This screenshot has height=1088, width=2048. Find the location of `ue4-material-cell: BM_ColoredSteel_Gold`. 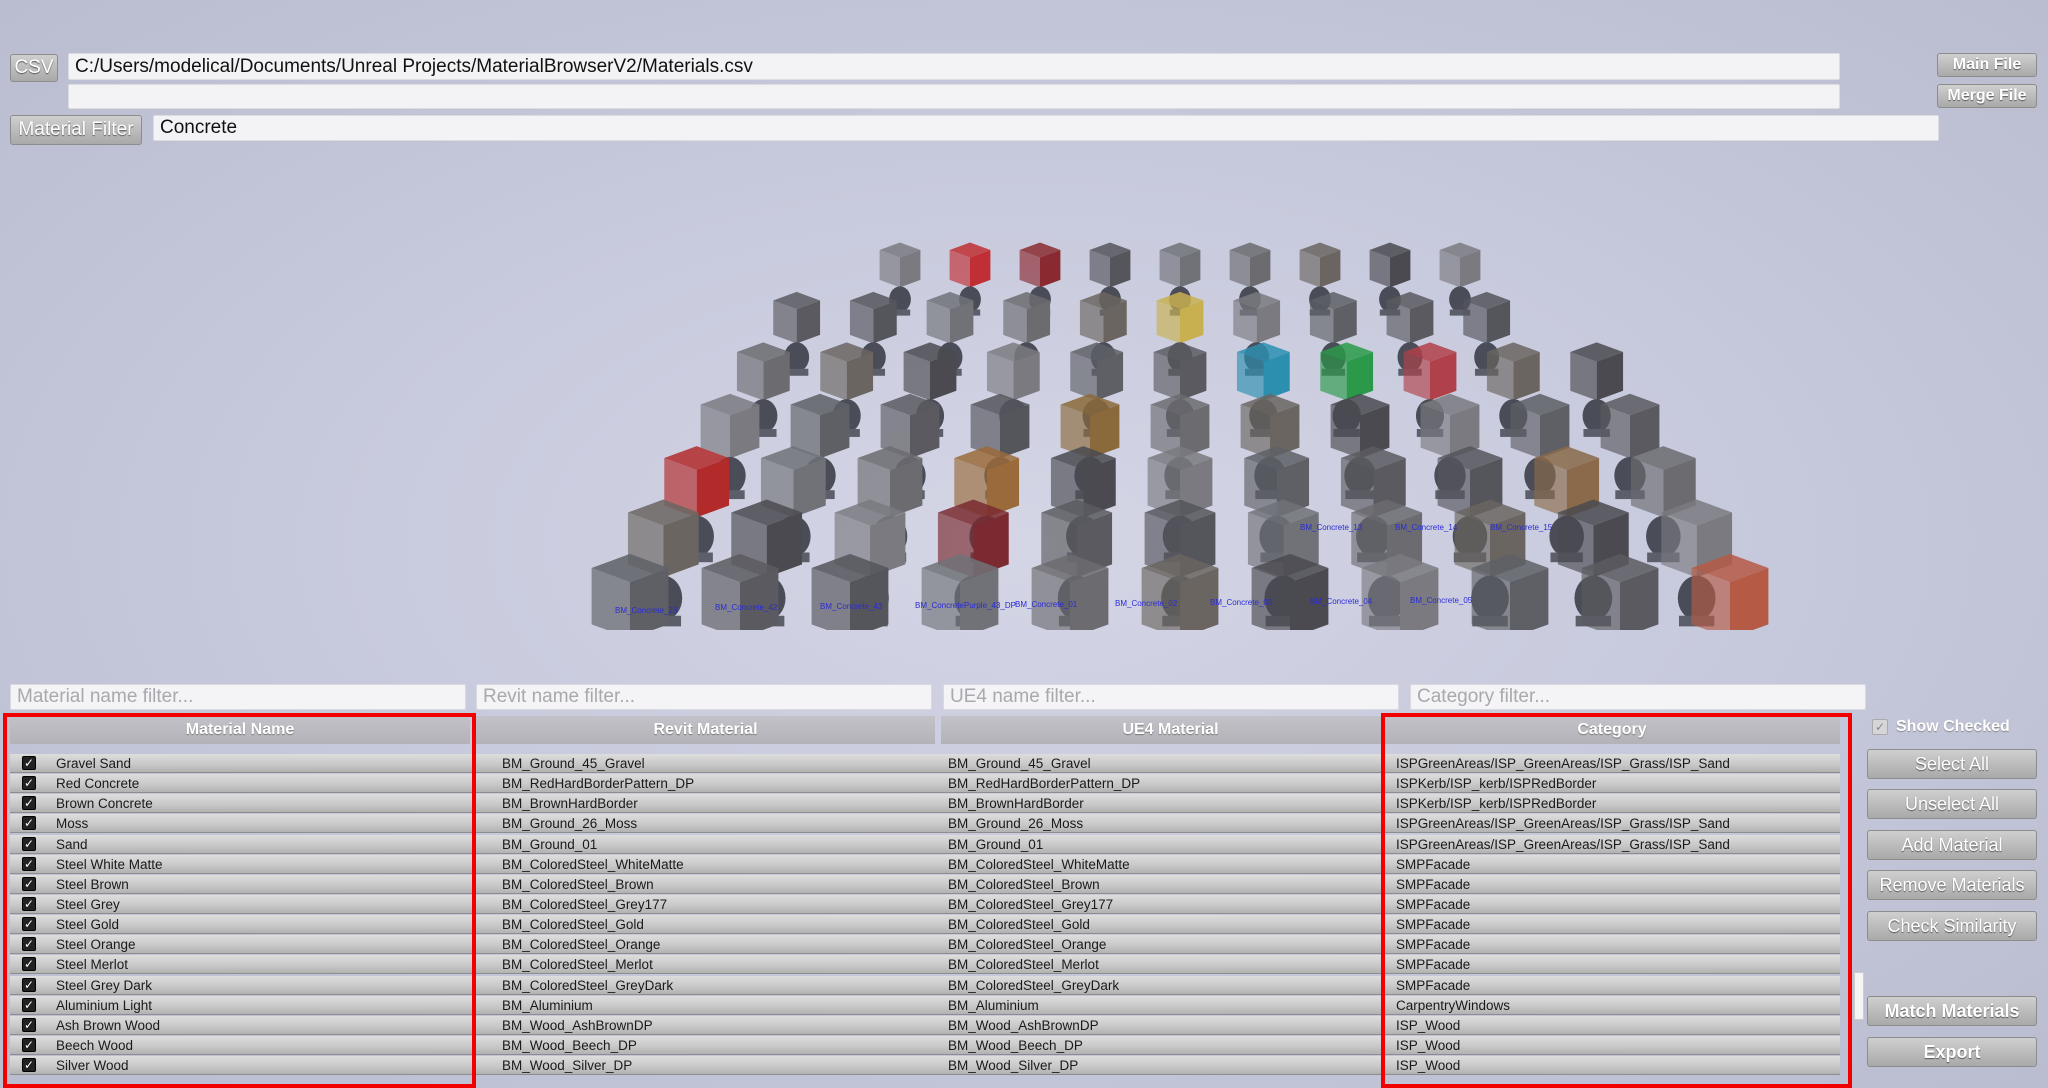

ue4-material-cell: BM_ColoredSteel_Gold is located at coordinates (1019, 925).